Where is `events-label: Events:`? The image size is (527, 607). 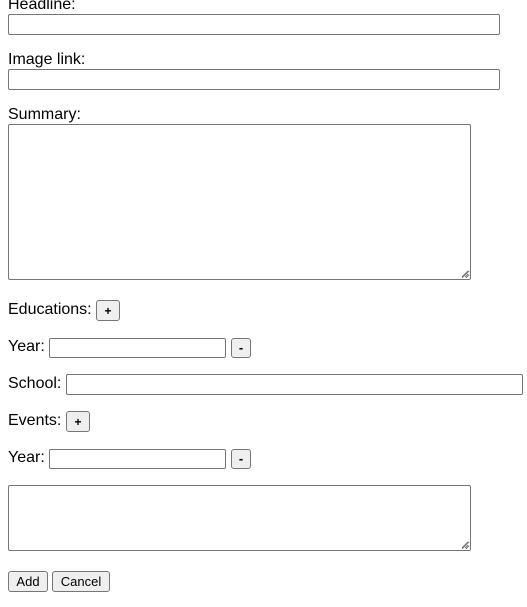 events-label: Events: is located at coordinates (35, 420).